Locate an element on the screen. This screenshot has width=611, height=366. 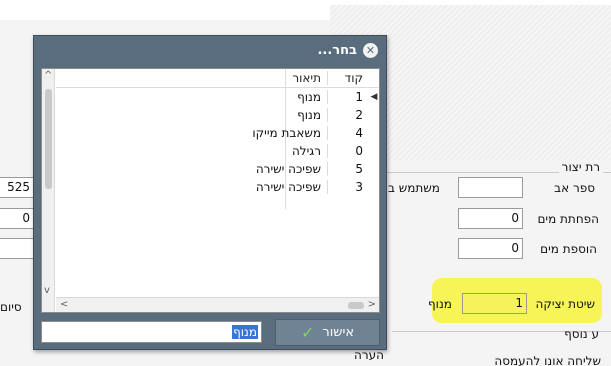
row-code: 5 is located at coordinates (348, 169).